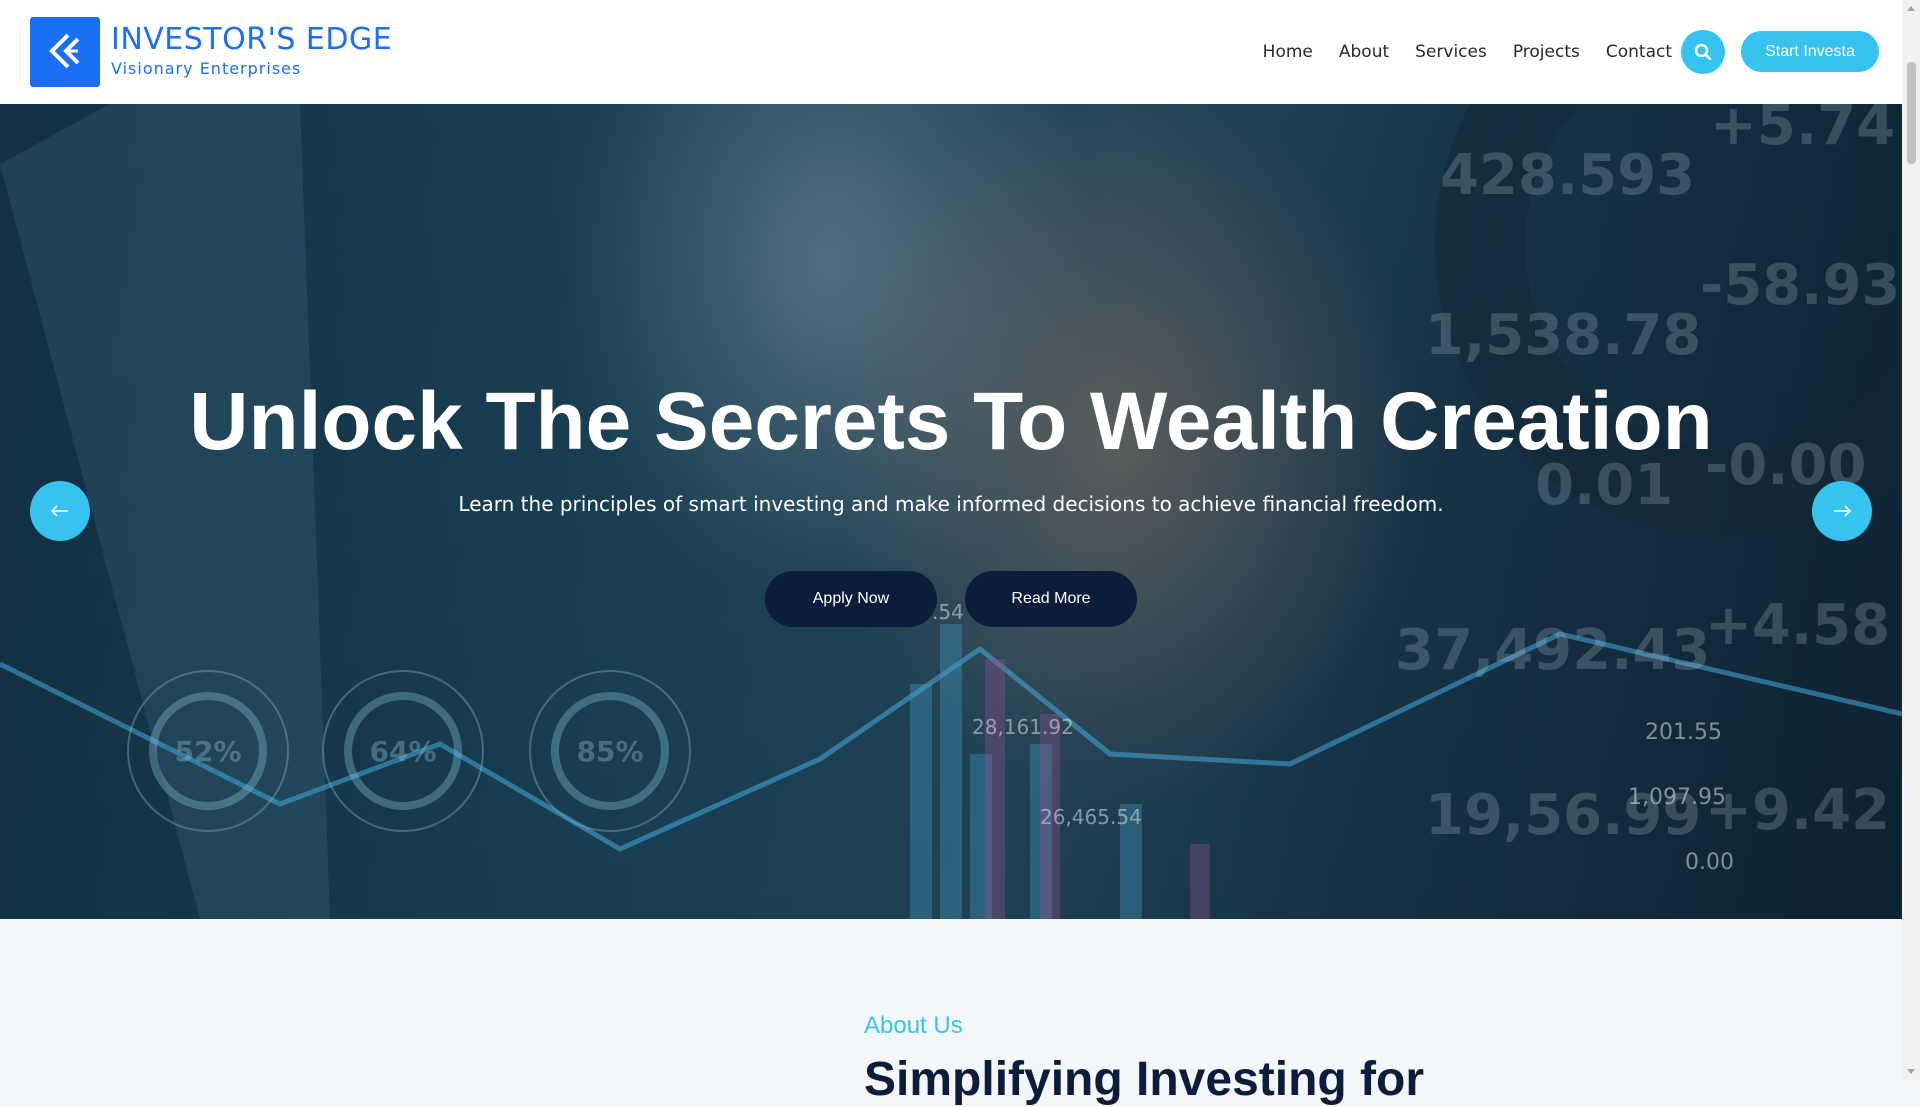 The height and width of the screenshot is (1107, 1920). Describe the element at coordinates (1639, 52) in the screenshot. I see `nav-contact: Contact` at that location.